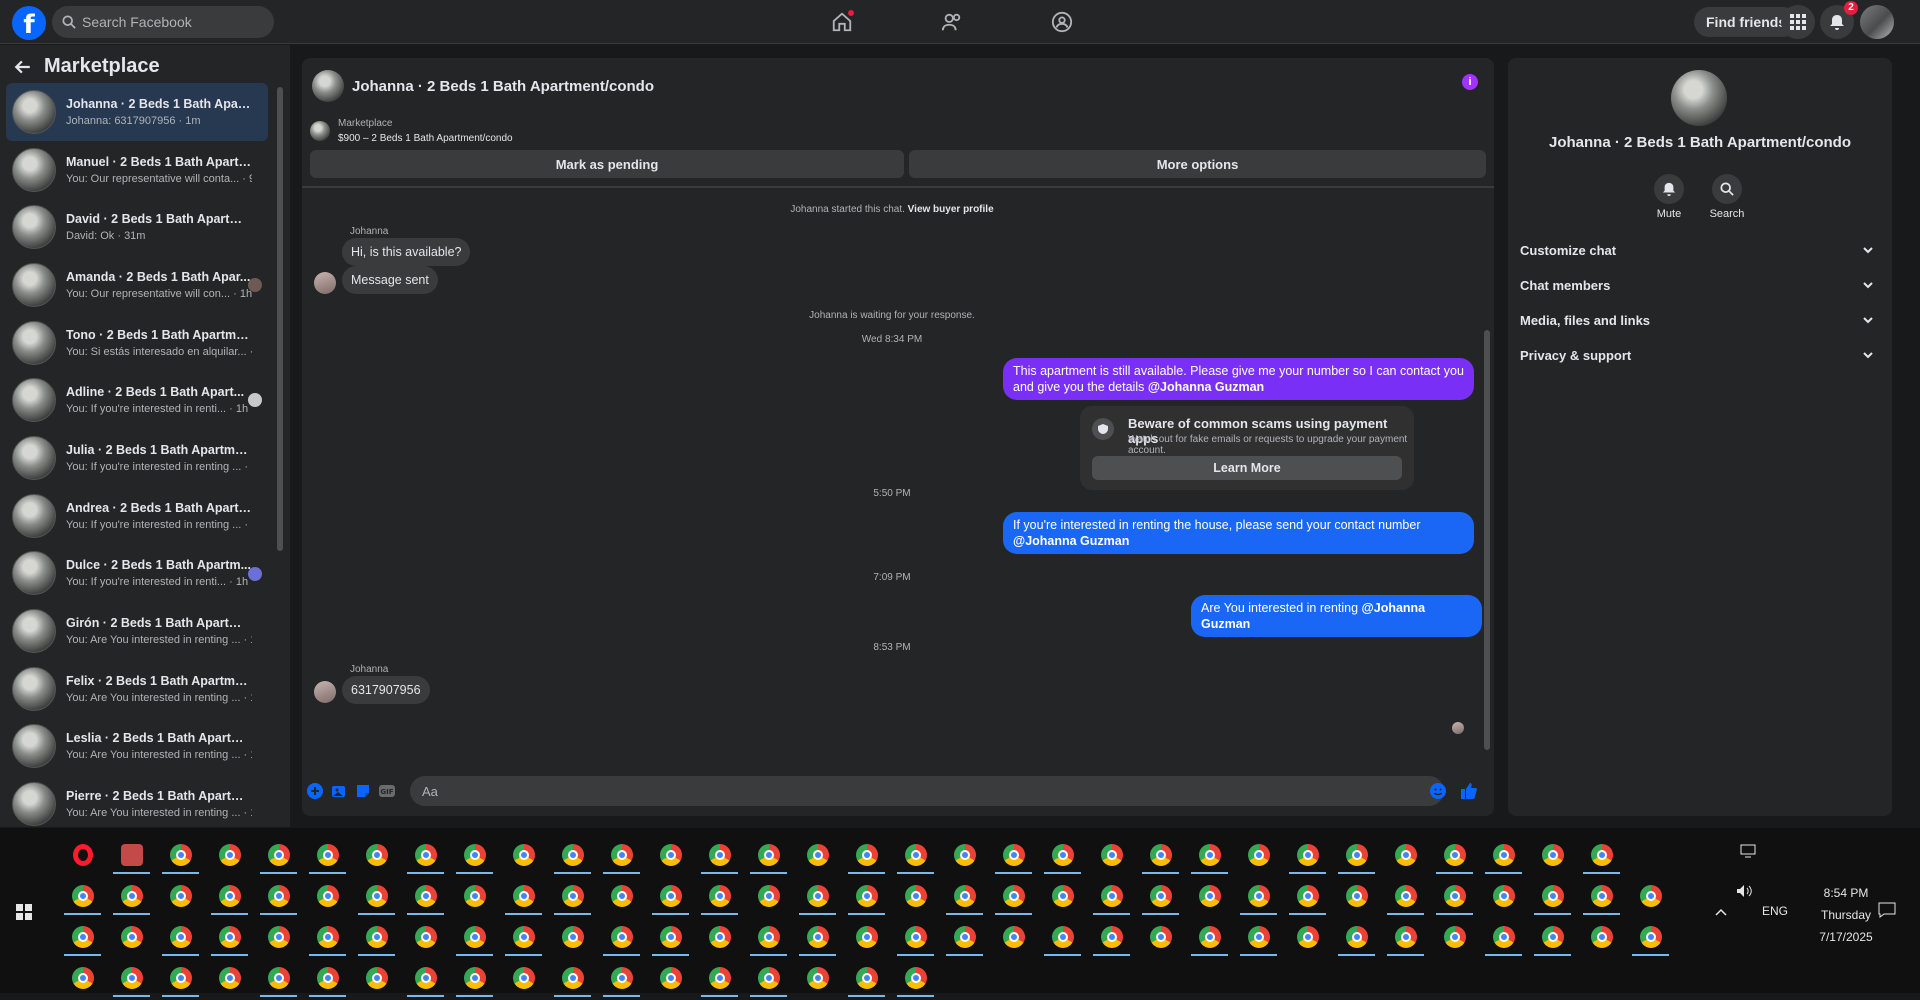 The height and width of the screenshot is (1000, 1920). What do you see at coordinates (325, 692) in the screenshot?
I see `sender-avatar` at bounding box center [325, 692].